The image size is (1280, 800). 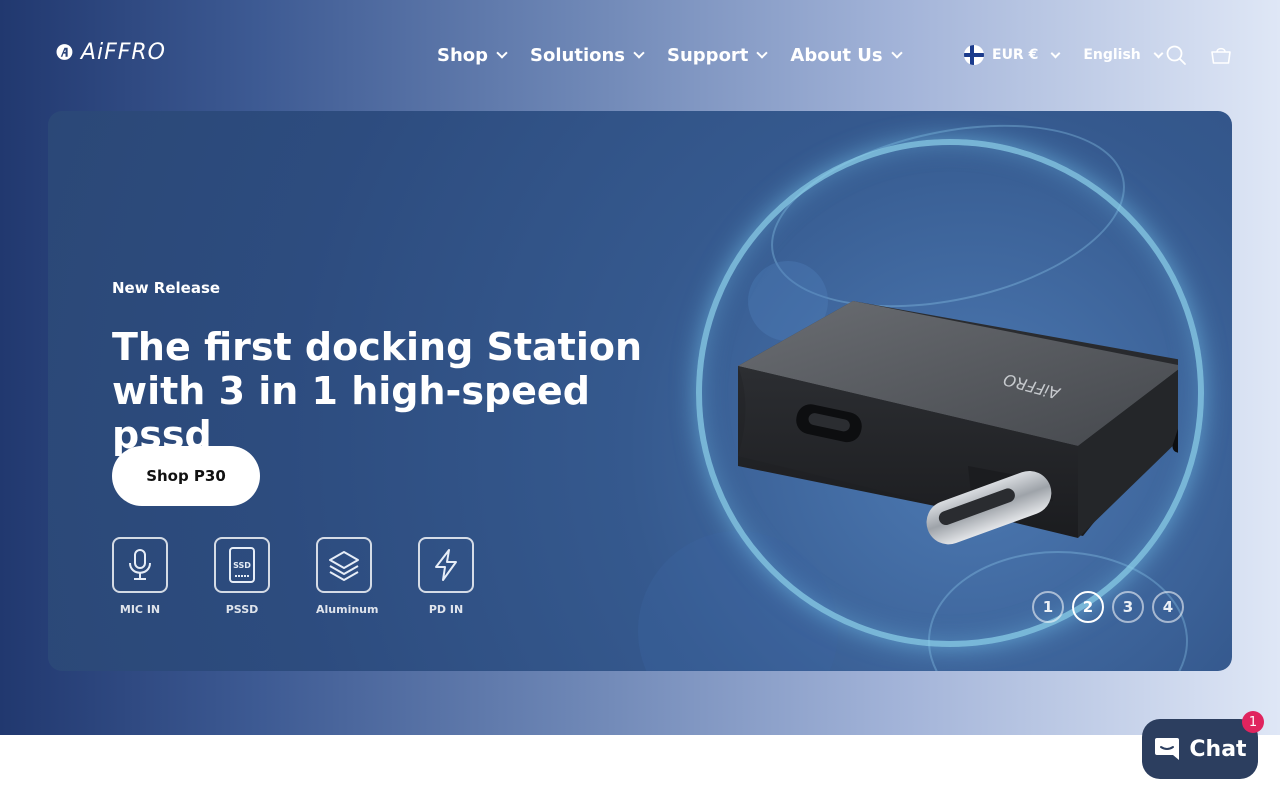 What do you see at coordinates (64, 52) in the screenshot?
I see `logo-mark-icon` at bounding box center [64, 52].